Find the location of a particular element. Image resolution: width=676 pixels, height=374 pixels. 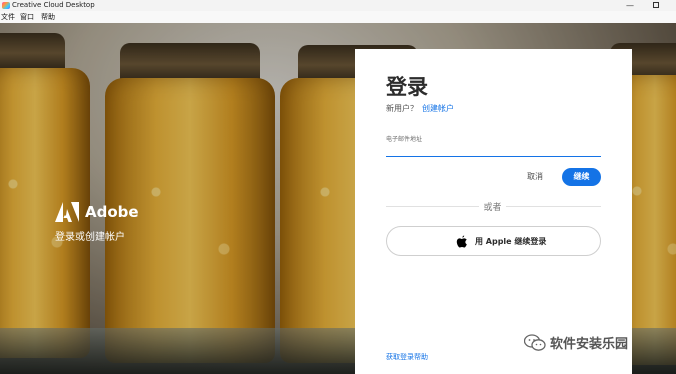

cancel-button: 取消 is located at coordinates (535, 177).